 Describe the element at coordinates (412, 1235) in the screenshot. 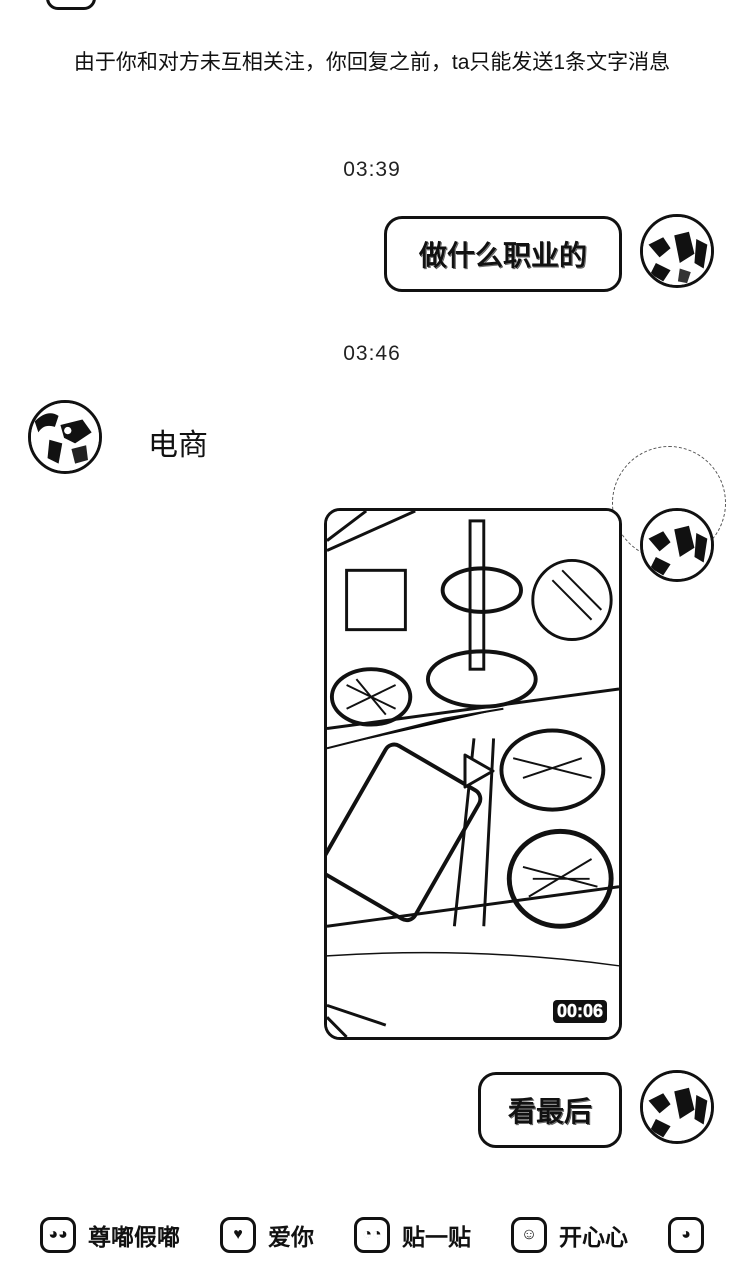

I see `sticker-suggestion: ◔◔ 贴一贴` at that location.